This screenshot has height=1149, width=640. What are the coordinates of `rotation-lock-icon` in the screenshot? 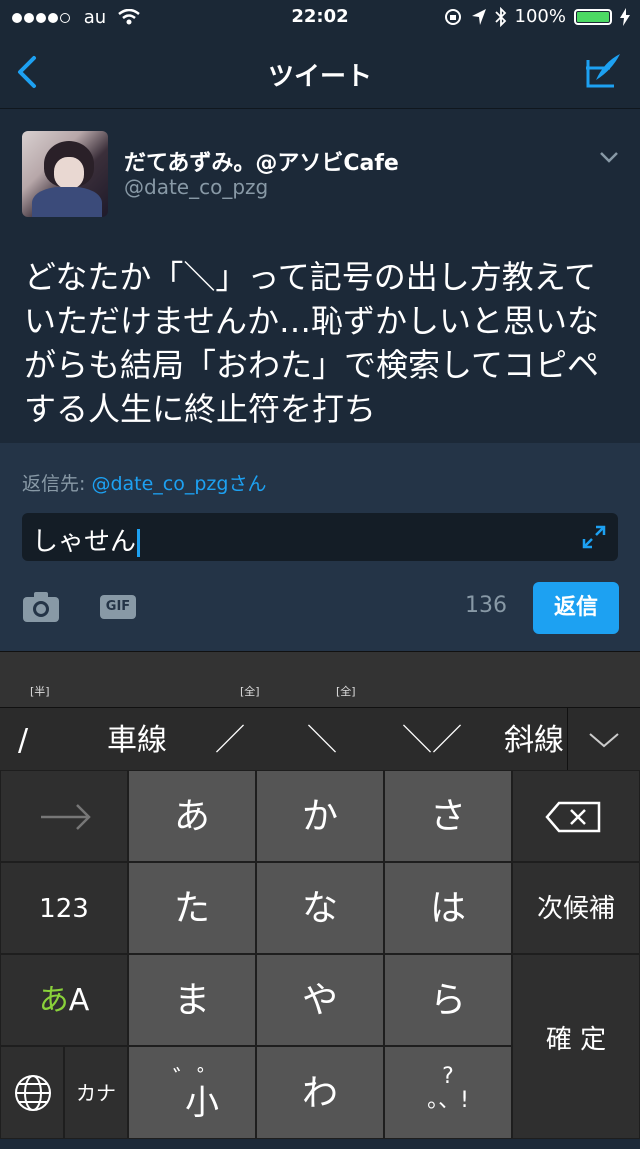 It's located at (452, 16).